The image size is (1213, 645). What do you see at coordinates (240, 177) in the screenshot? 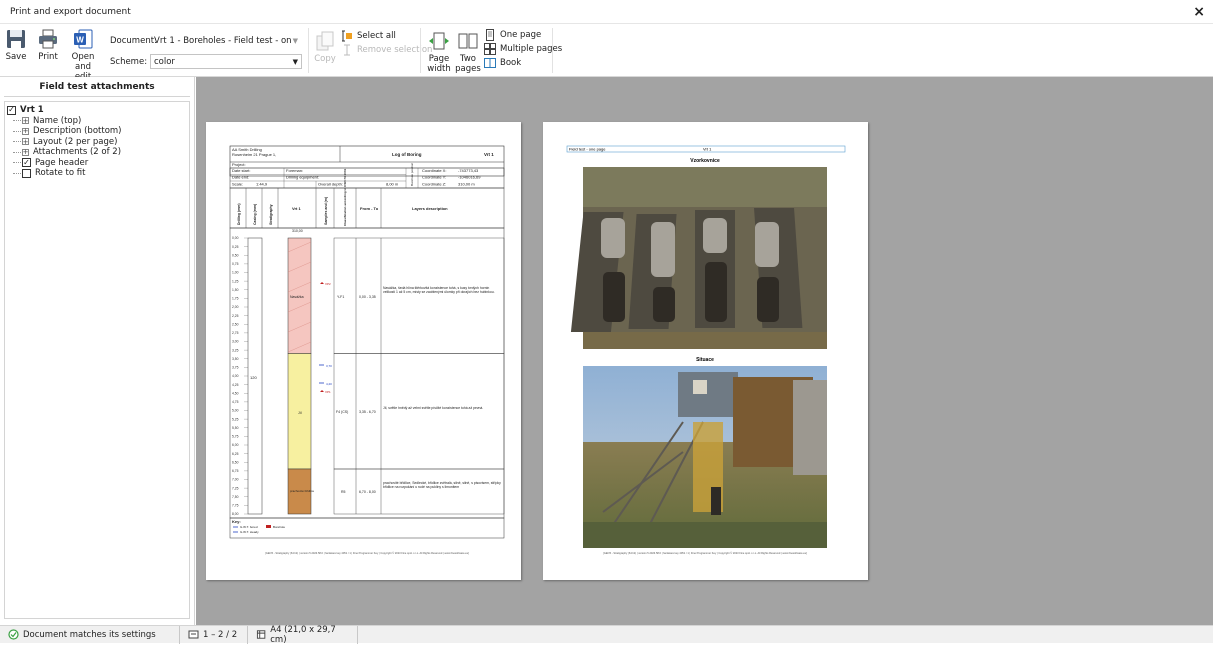
I see `date-end-label: Date end:` at bounding box center [240, 177].